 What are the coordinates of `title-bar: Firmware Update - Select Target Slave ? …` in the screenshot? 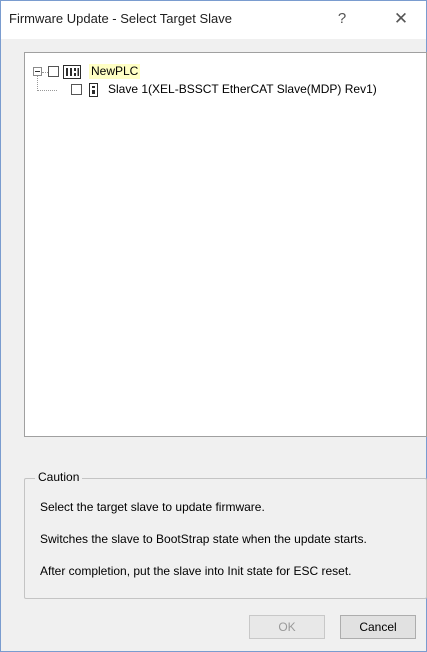 It's located at (213, 20).